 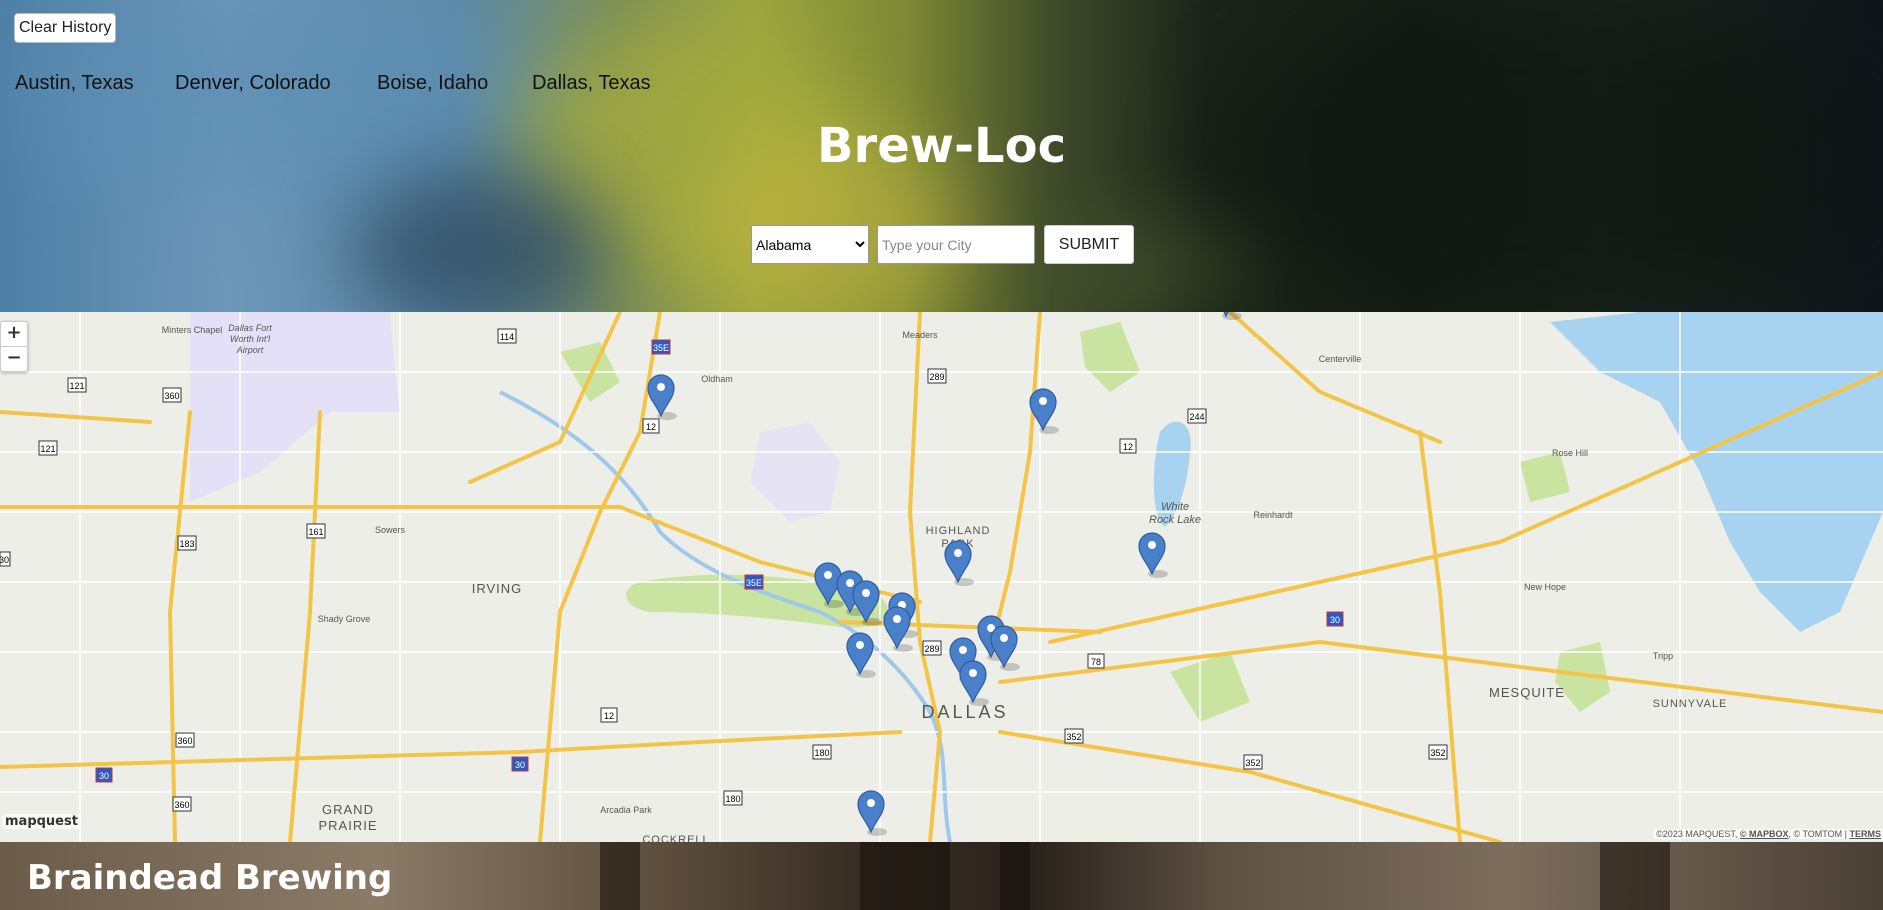 I want to click on svg-text: Reinhardt, so click(x=1273, y=515).